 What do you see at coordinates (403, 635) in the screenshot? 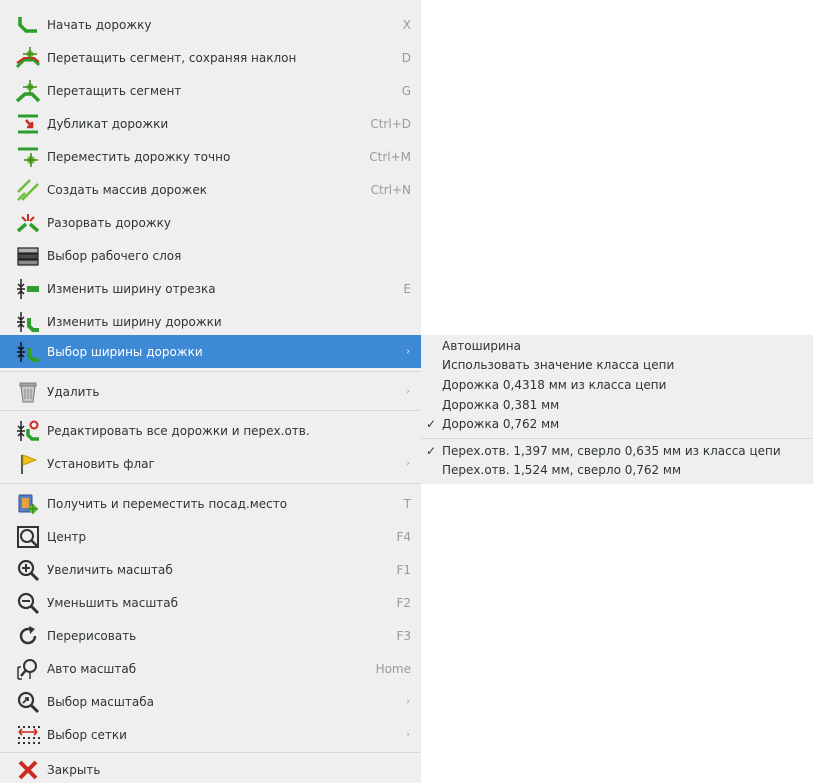
I see `shortcut-label: F3` at bounding box center [403, 635].